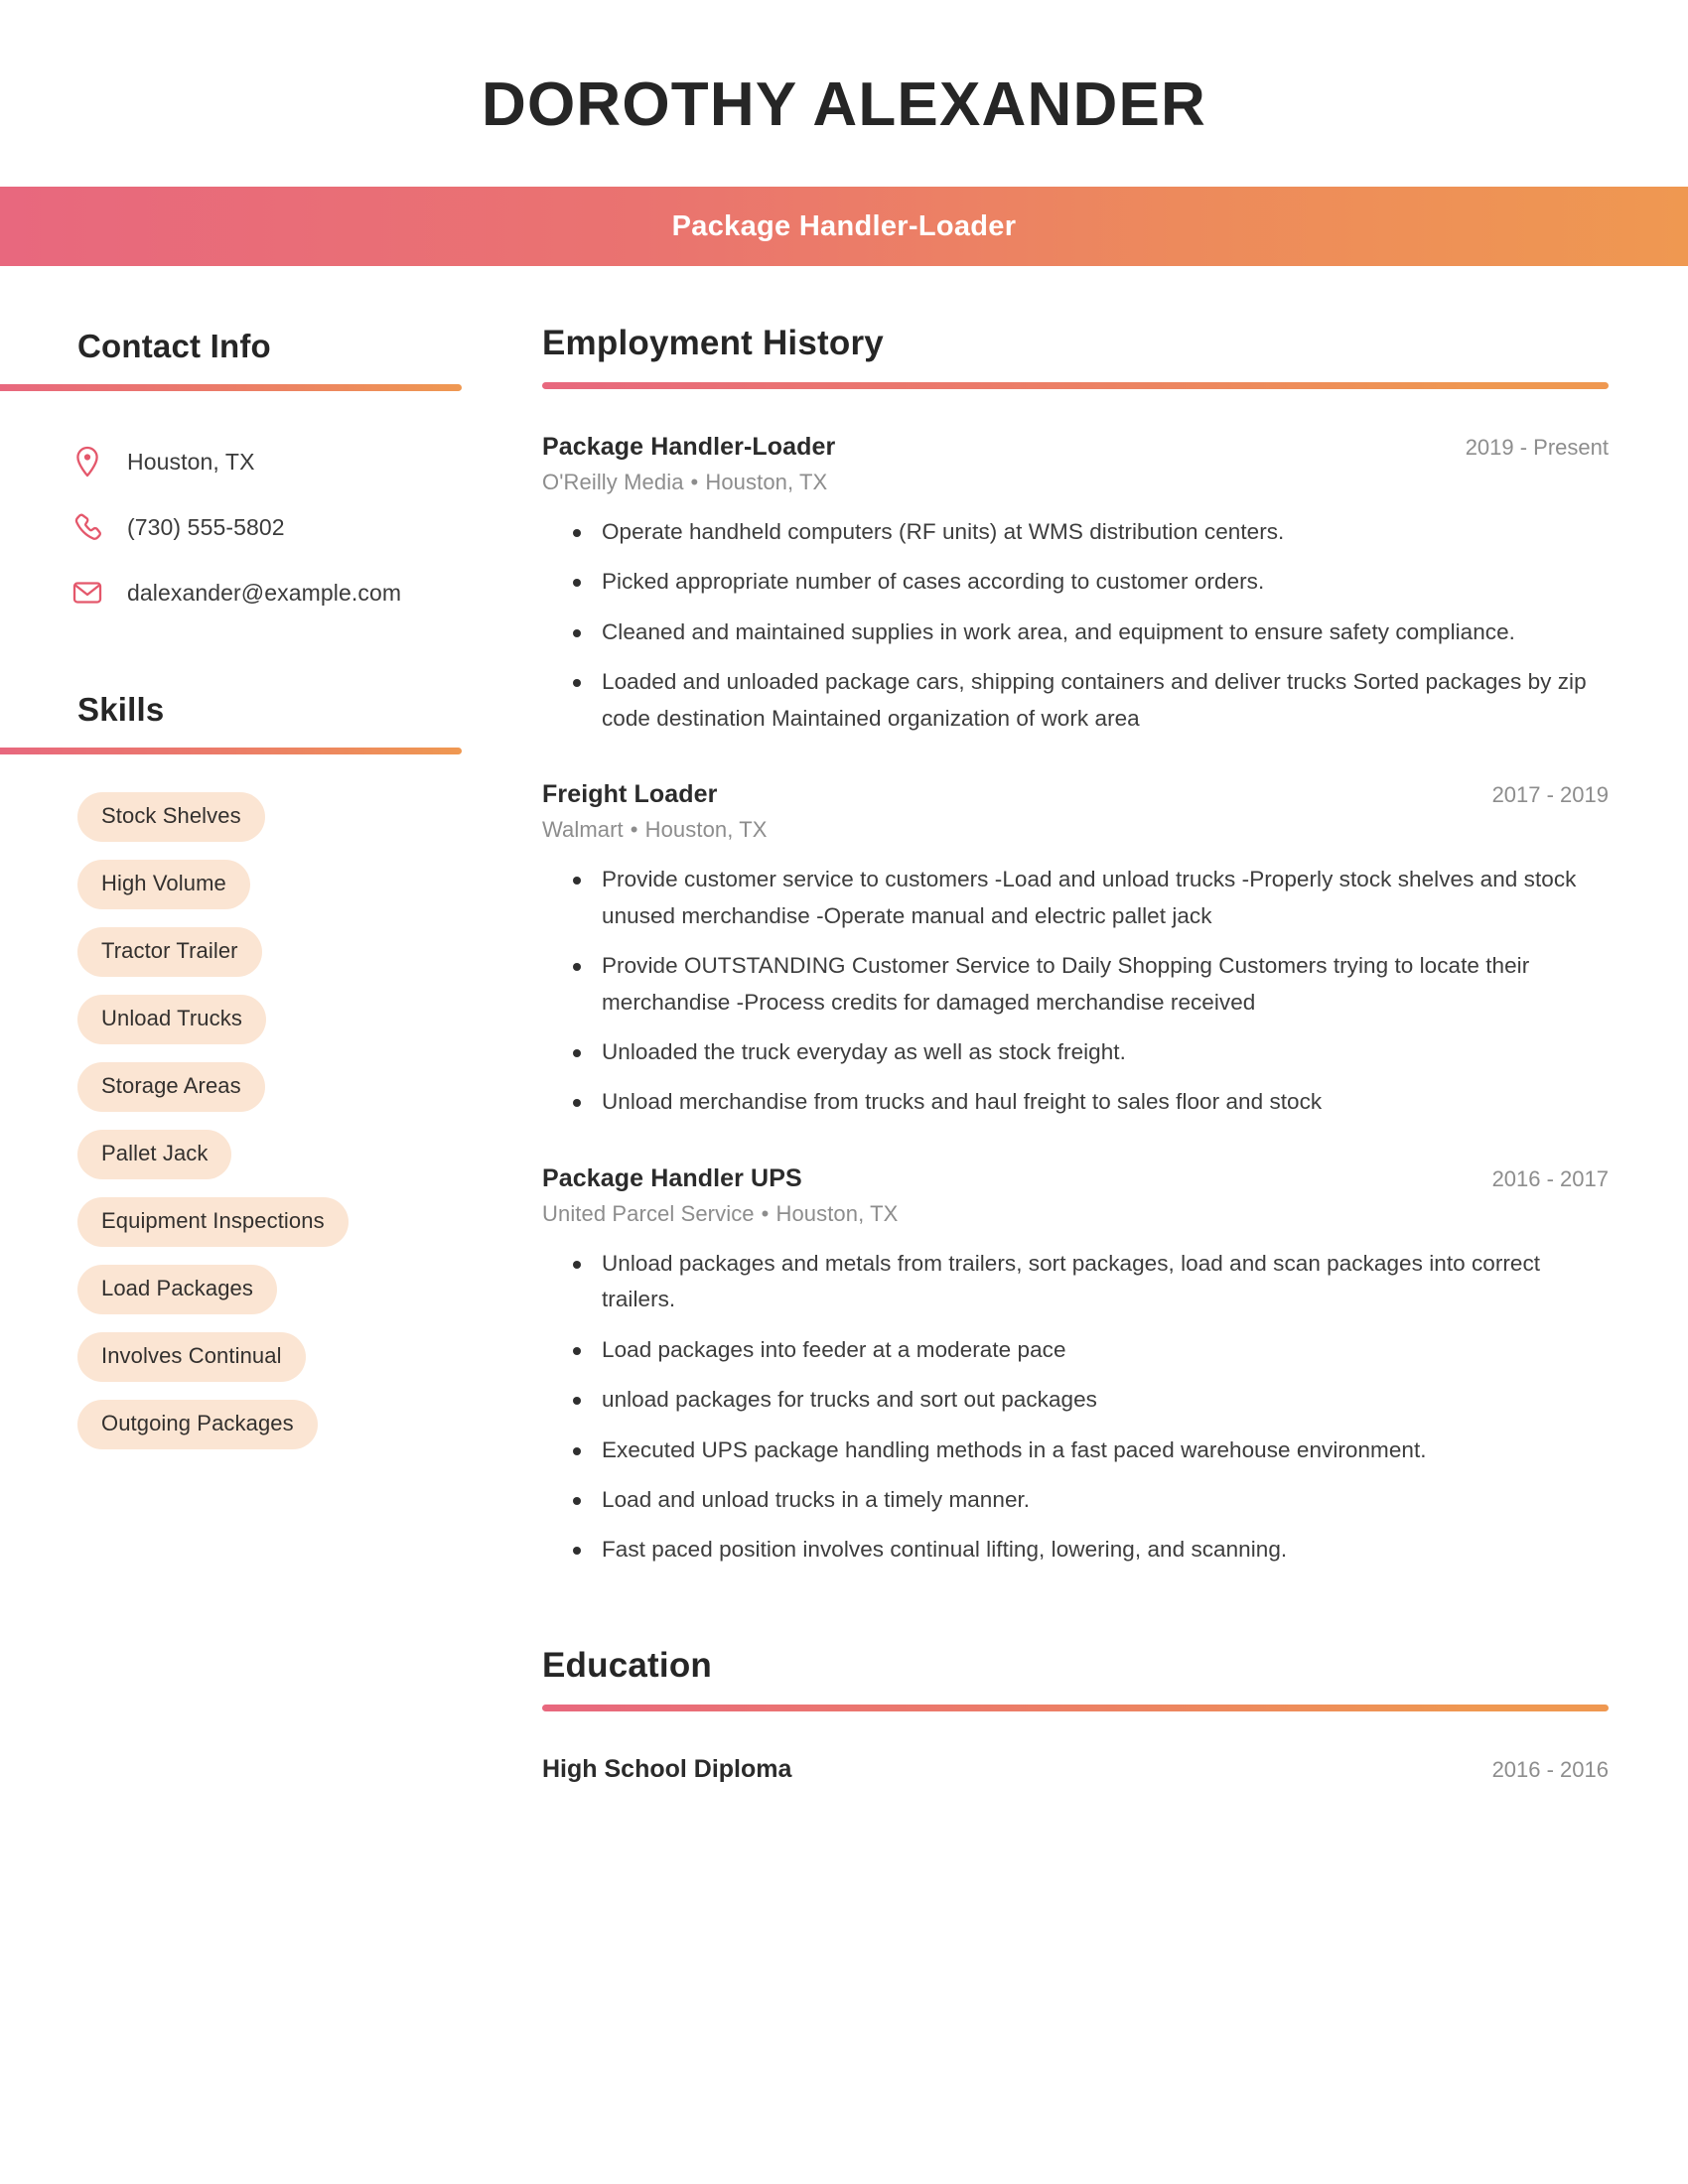 The image size is (1688, 2184). What do you see at coordinates (154, 1154) in the screenshot?
I see `skill-pill: Pallet Jack` at bounding box center [154, 1154].